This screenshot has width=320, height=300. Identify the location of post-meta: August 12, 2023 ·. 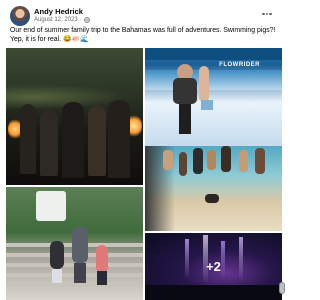
(62, 20).